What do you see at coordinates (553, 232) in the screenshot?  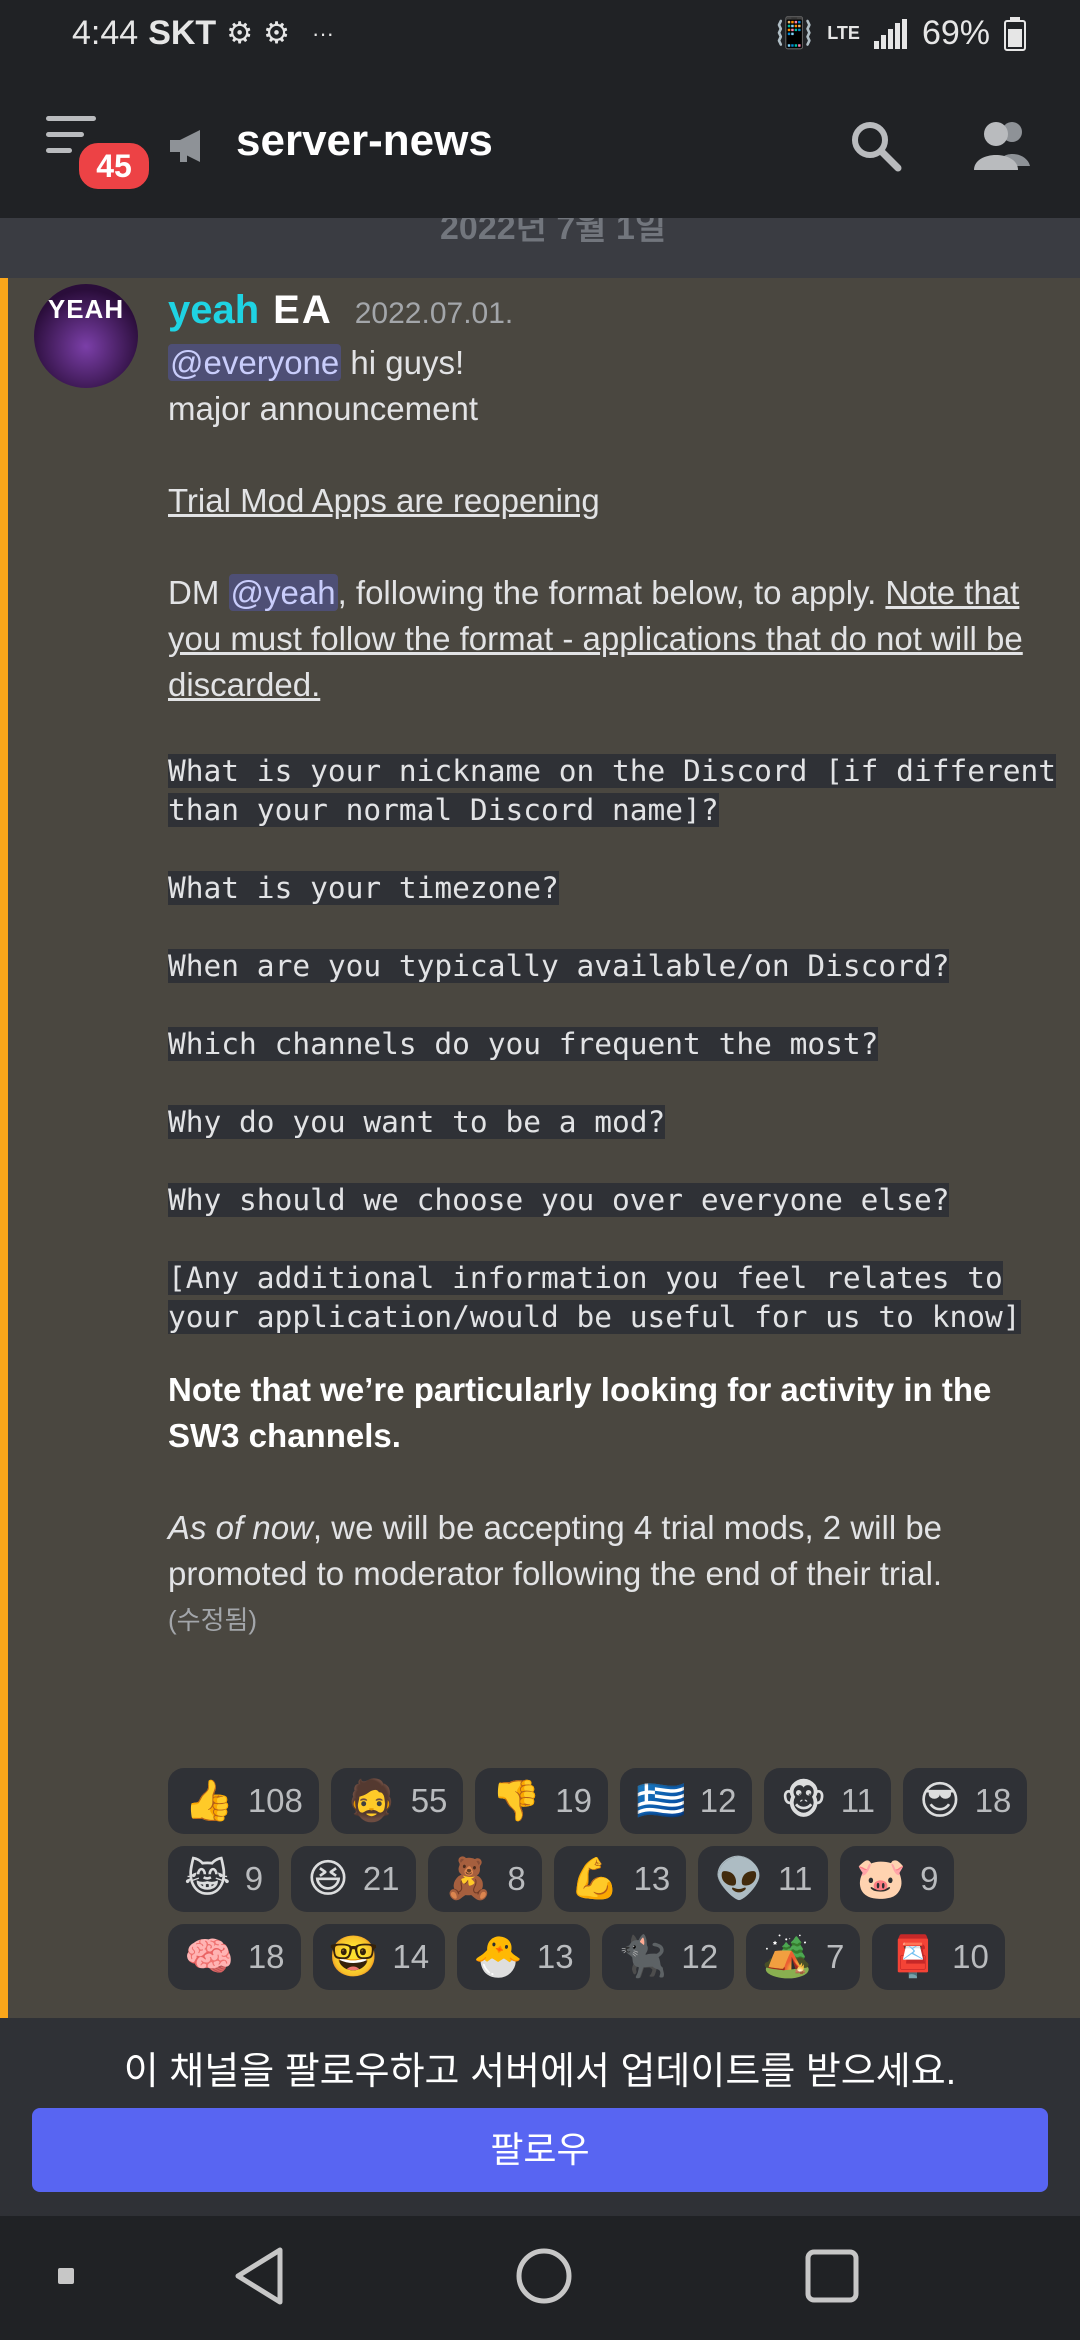 I see `date-divider-label: 2022년 7월 1일` at bounding box center [553, 232].